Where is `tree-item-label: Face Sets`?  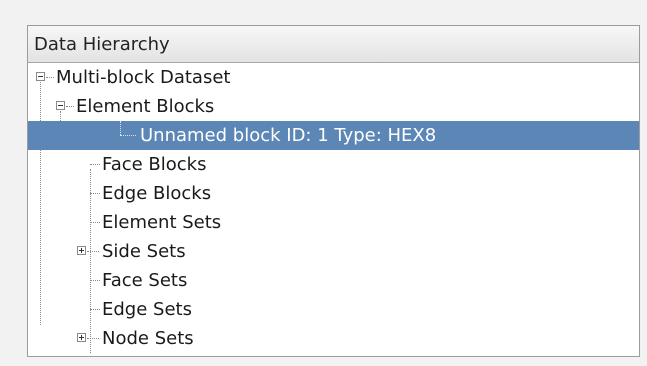 tree-item-label: Face Sets is located at coordinates (145, 280).